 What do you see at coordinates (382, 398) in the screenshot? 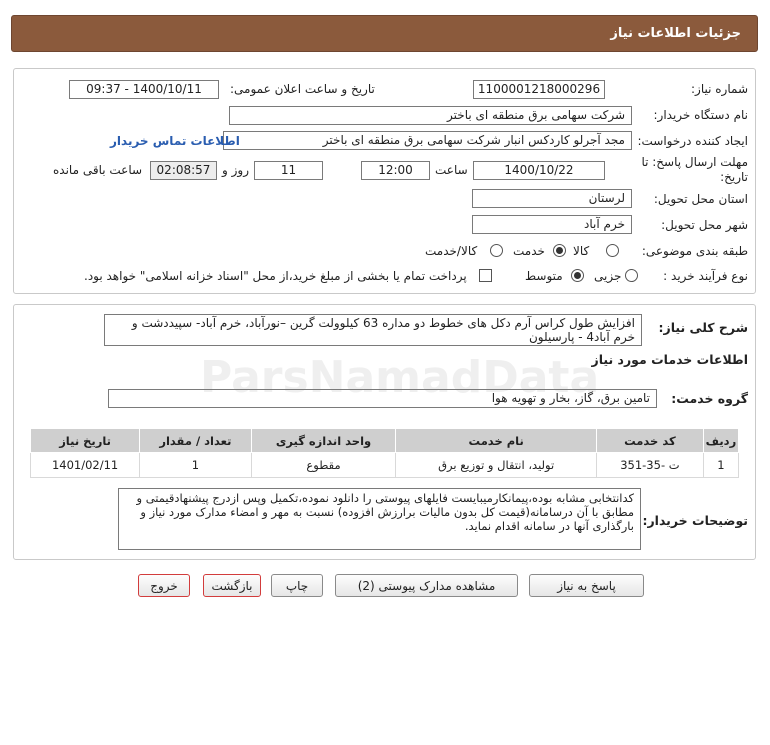
I see `service-group-field: تامین برق، گاز، بخار و تهویه هوا` at bounding box center [382, 398].